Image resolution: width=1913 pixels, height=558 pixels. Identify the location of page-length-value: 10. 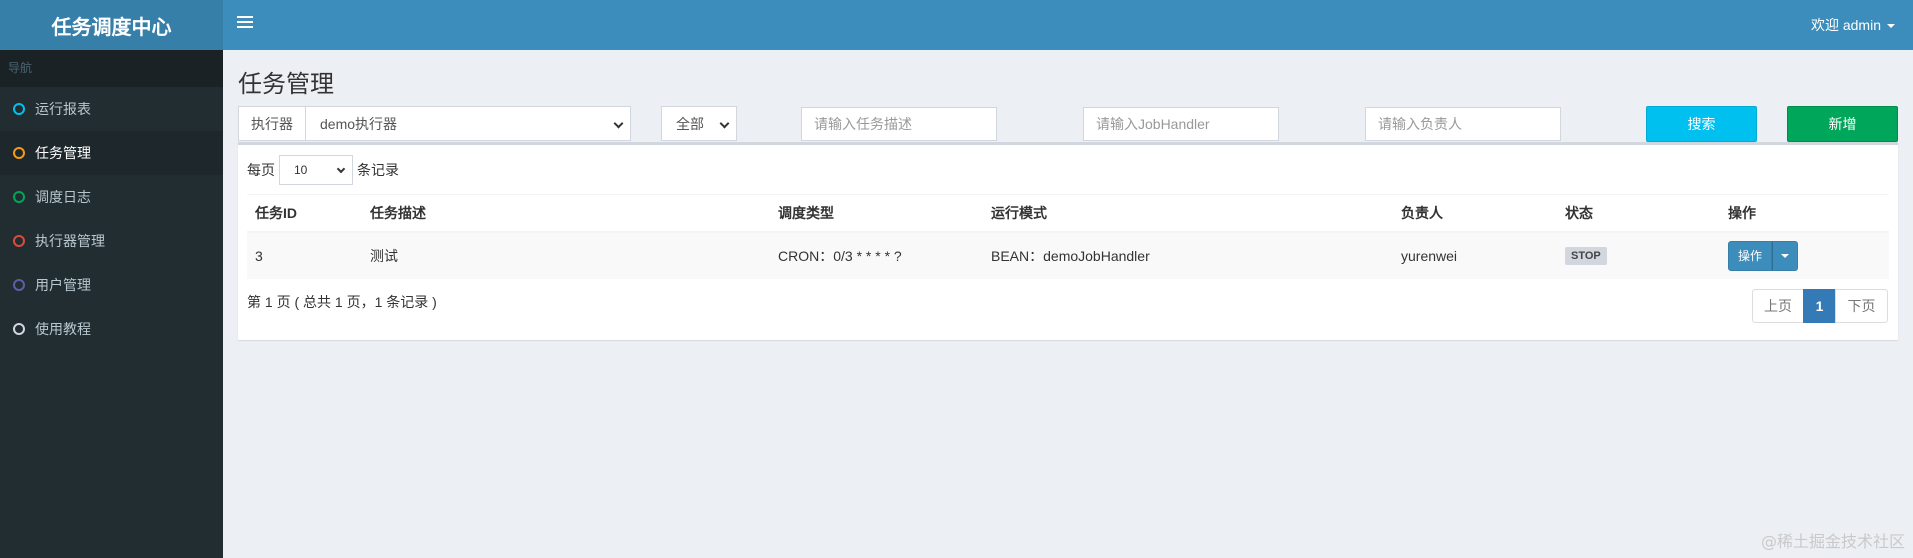
(301, 170).